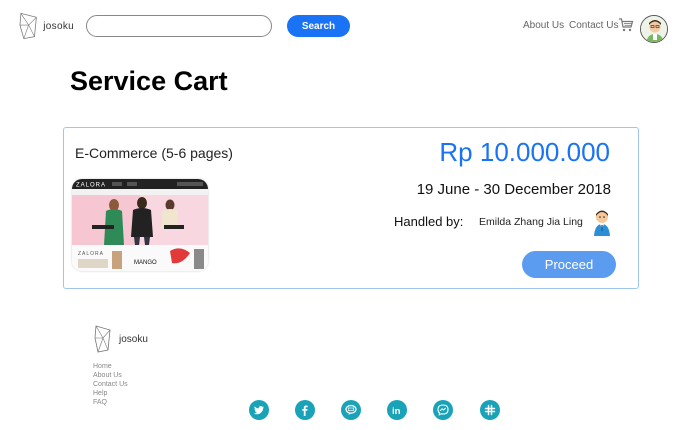  Describe the element at coordinates (531, 222) in the screenshot. I see `handler-name: Emilda Zhang Jia Ling` at that location.